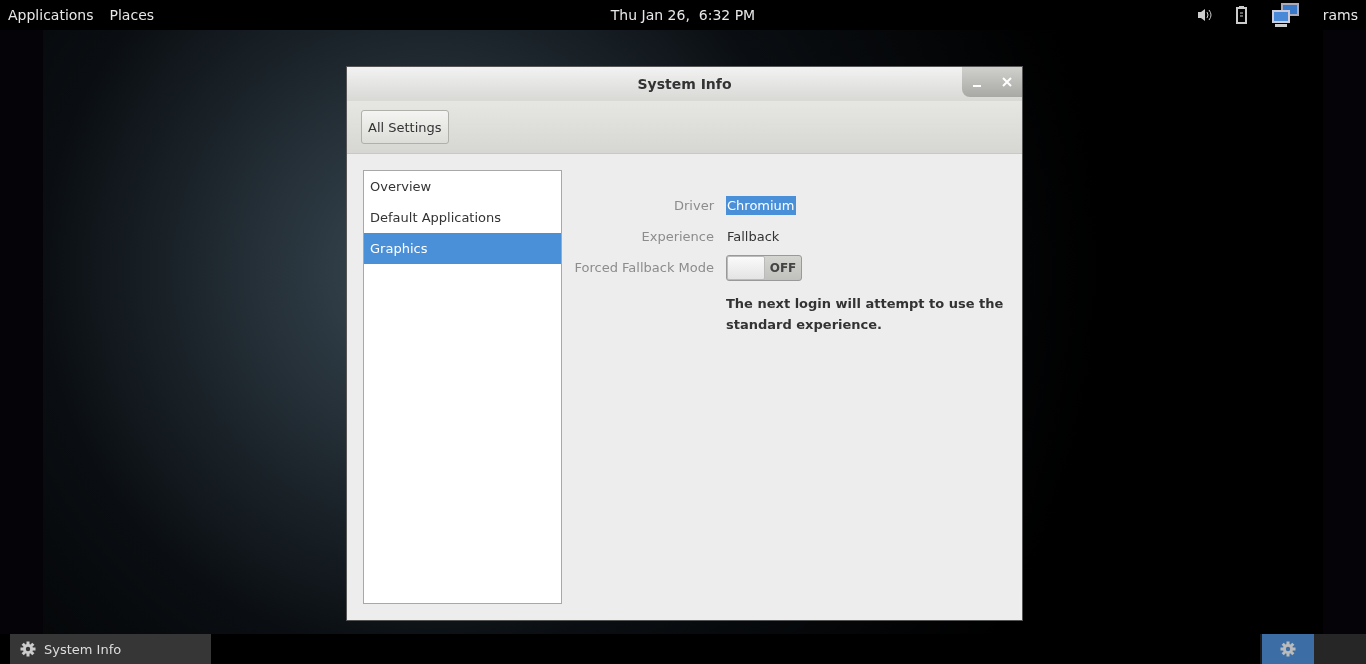 The height and width of the screenshot is (664, 1366). Describe the element at coordinates (693, 206) in the screenshot. I see `field-label: Driver` at that location.